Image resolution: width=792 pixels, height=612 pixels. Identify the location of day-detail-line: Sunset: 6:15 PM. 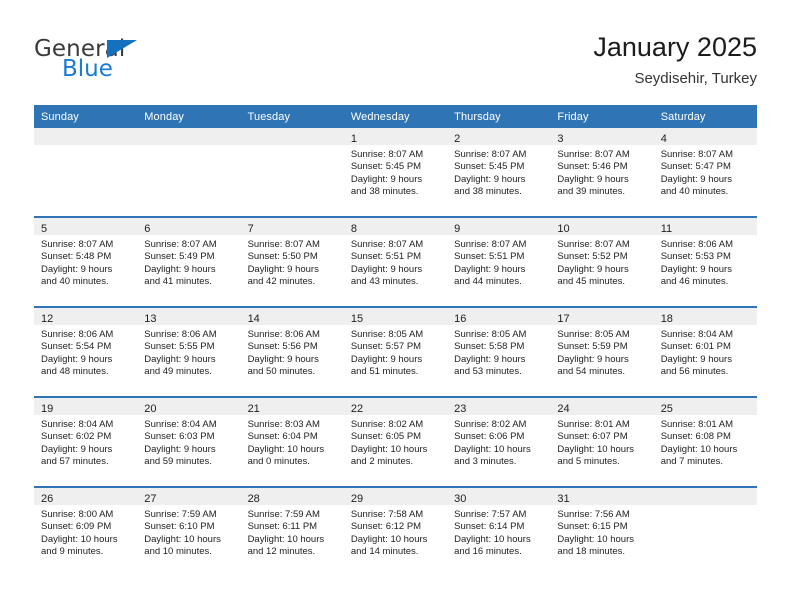
(592, 527).